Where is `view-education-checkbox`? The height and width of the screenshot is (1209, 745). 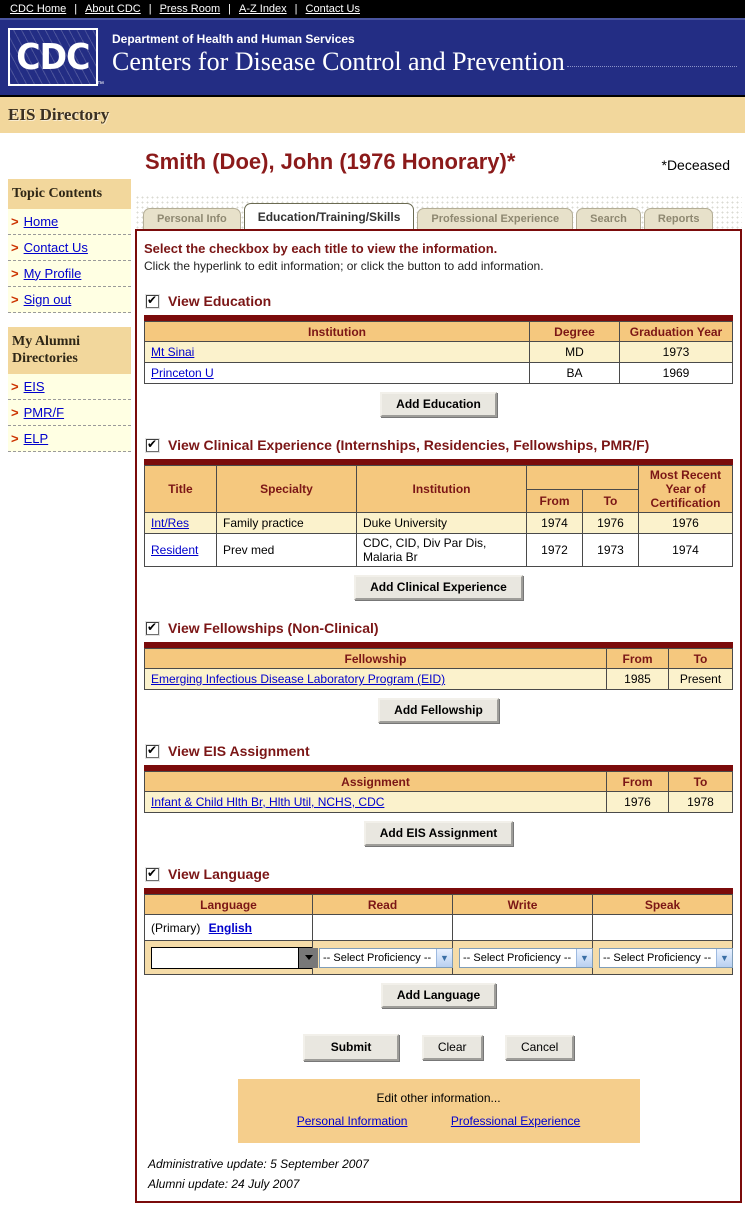
view-education-checkbox is located at coordinates (152, 300).